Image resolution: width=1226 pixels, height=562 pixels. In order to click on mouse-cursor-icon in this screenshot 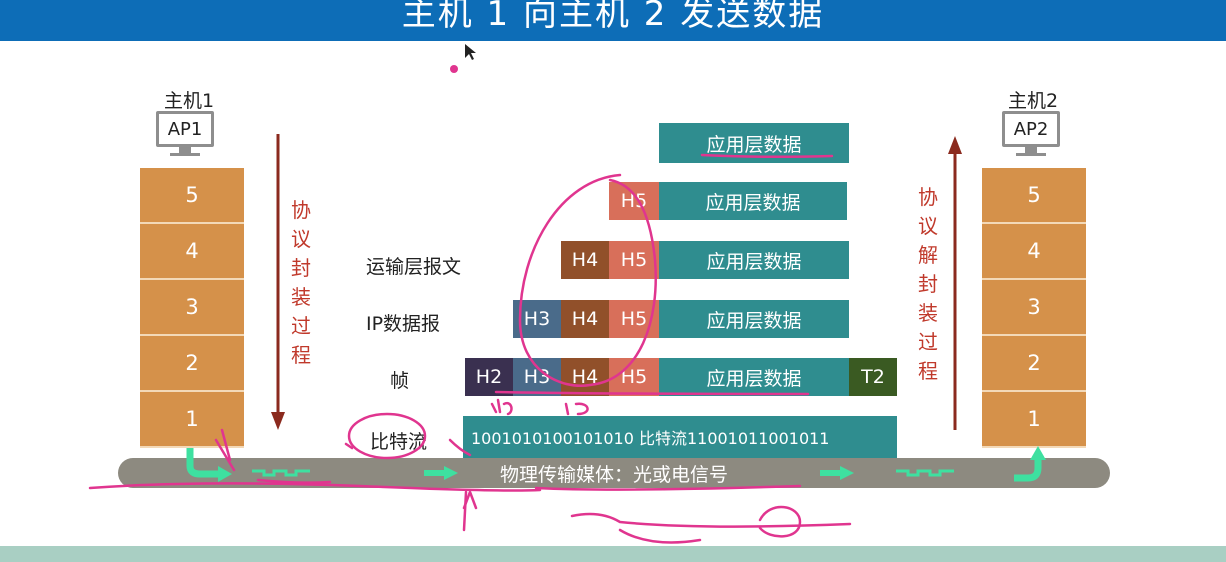, I will do `click(470, 52)`.